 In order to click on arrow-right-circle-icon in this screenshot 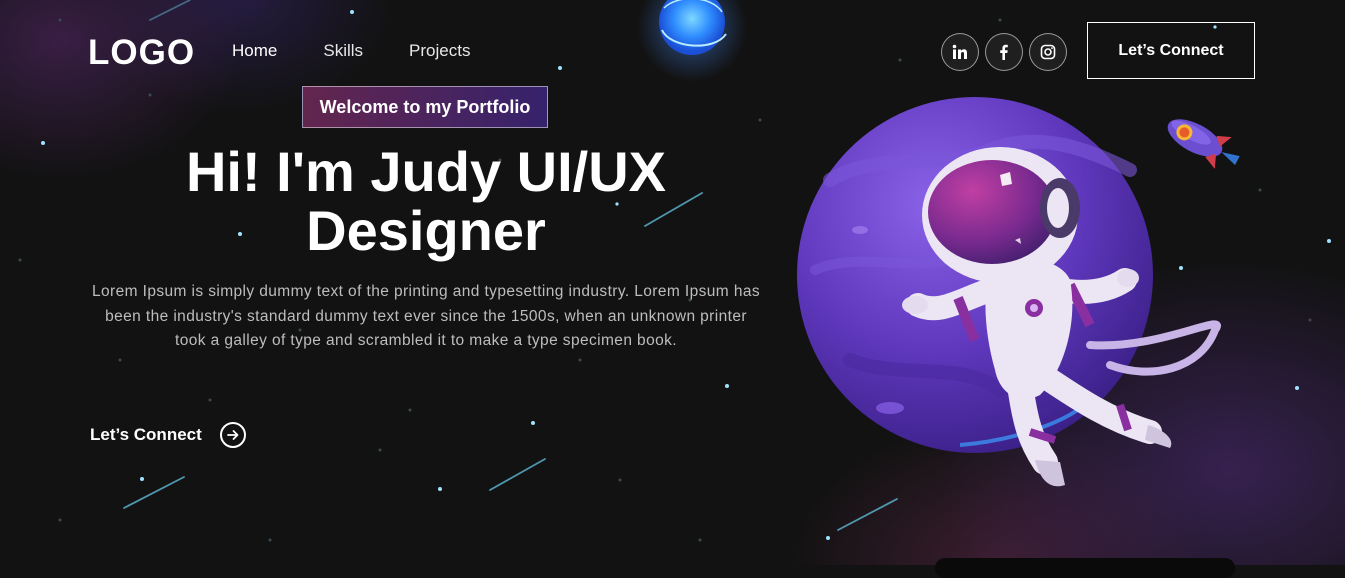, I will do `click(232, 435)`.